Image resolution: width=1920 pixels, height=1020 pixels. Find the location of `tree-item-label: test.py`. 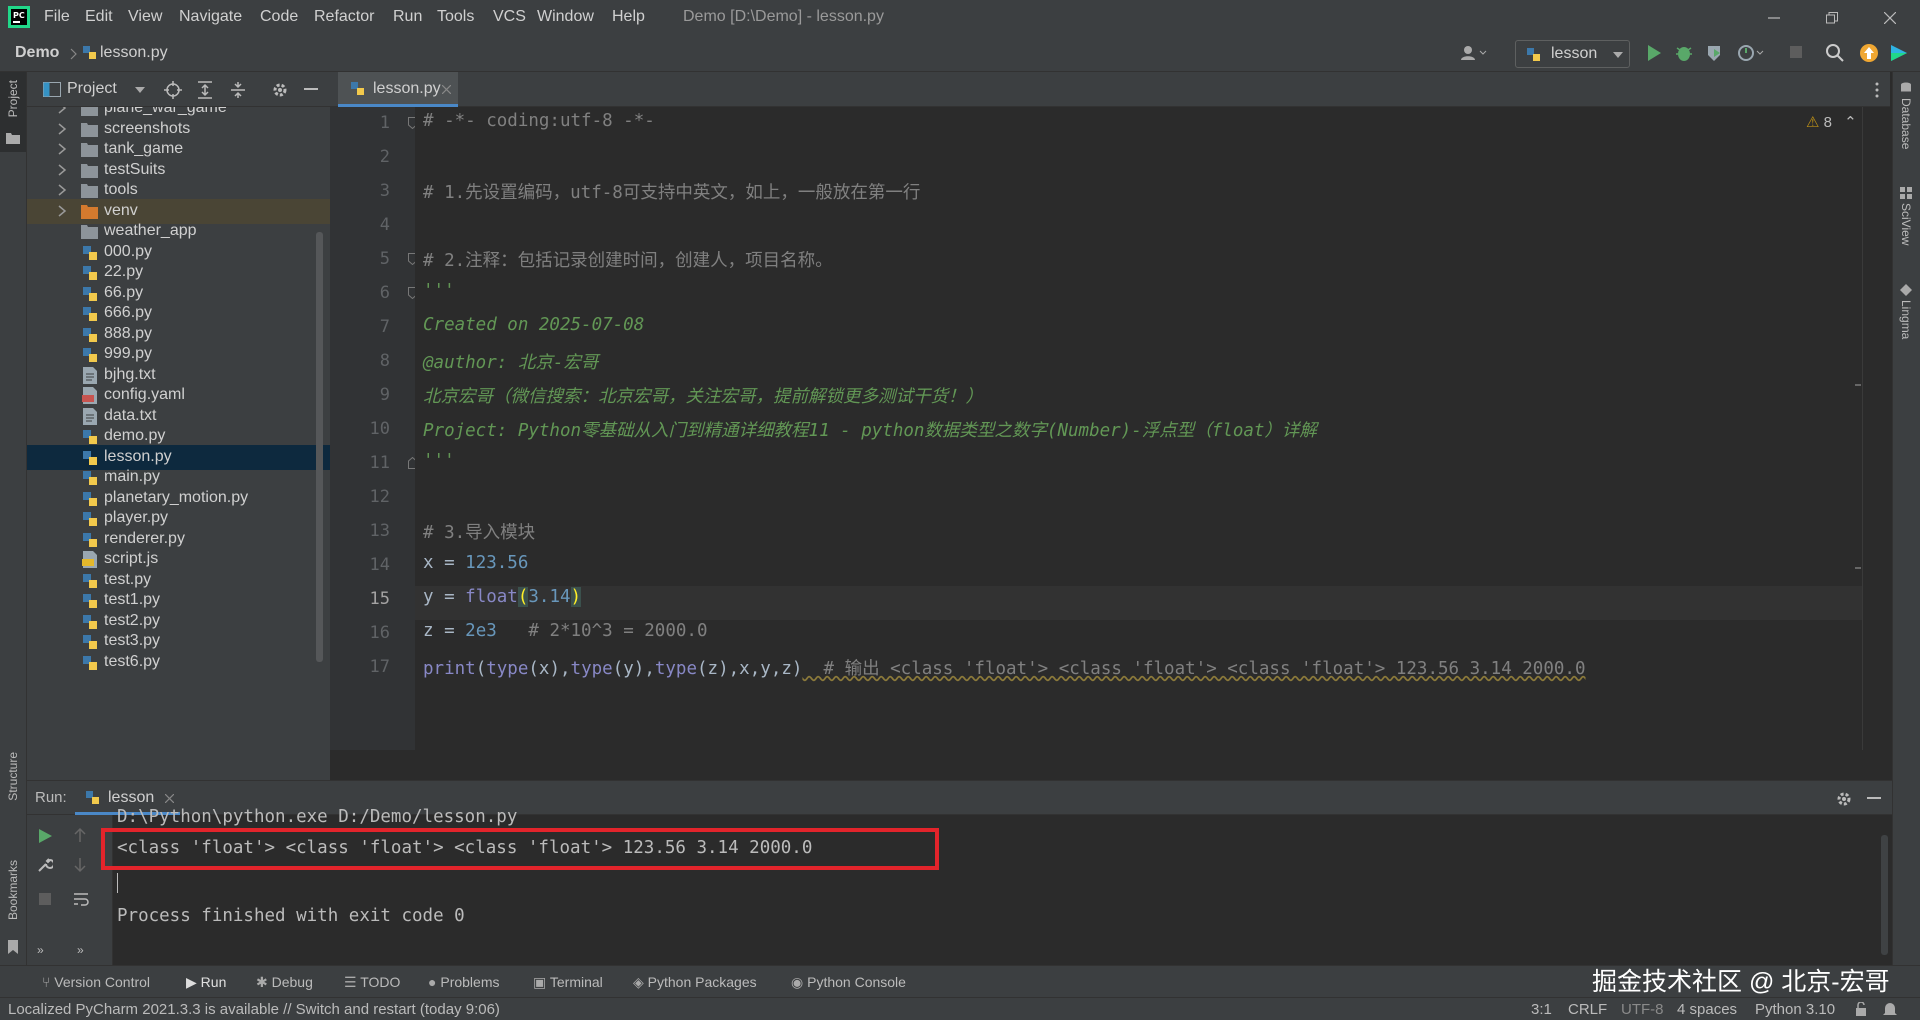

tree-item-label: test.py is located at coordinates (128, 579).